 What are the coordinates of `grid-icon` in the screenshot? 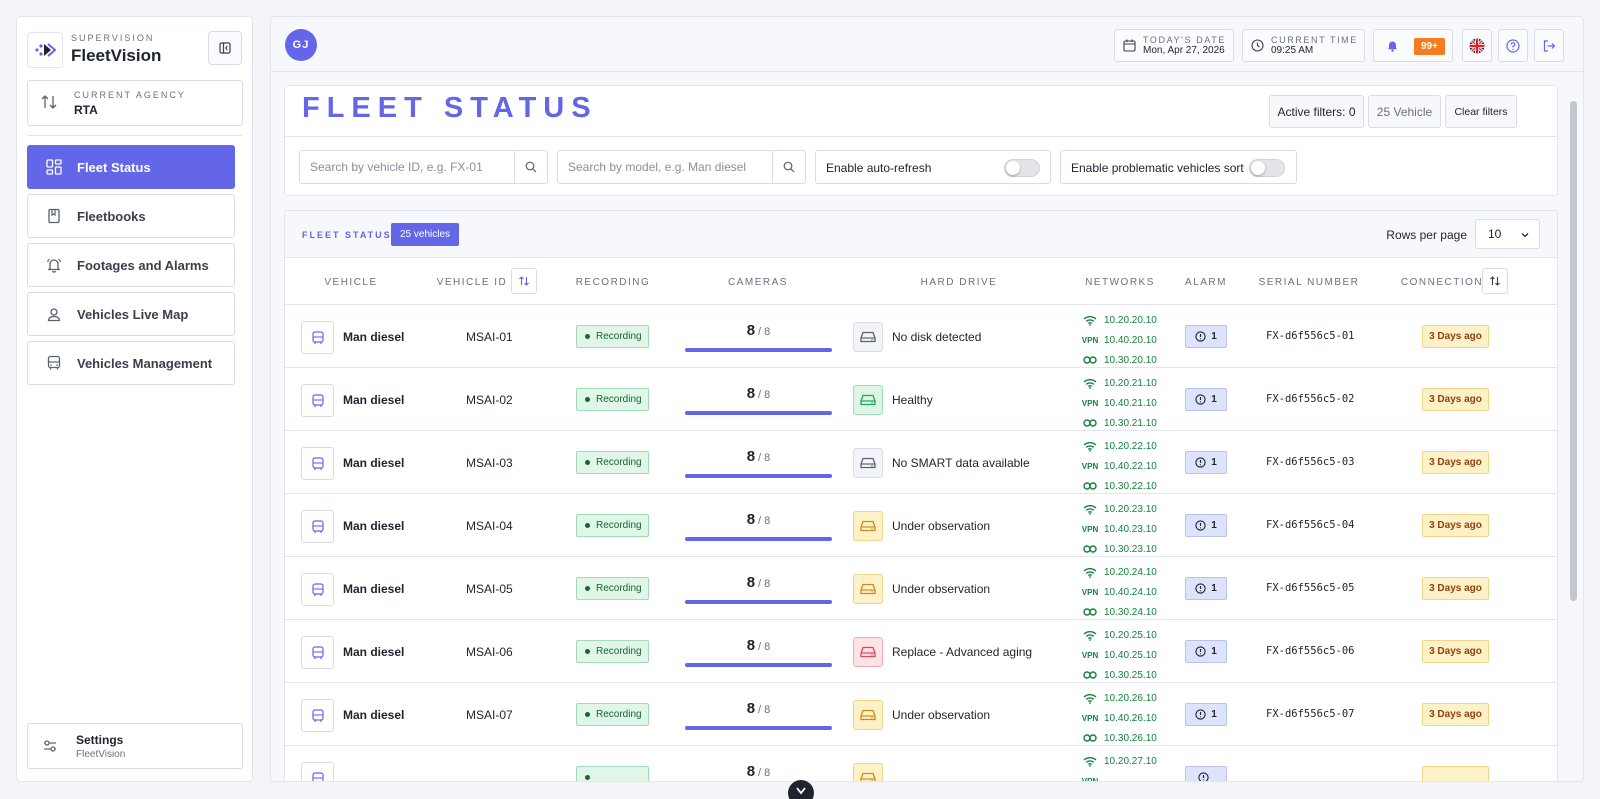 It's located at (54, 167).